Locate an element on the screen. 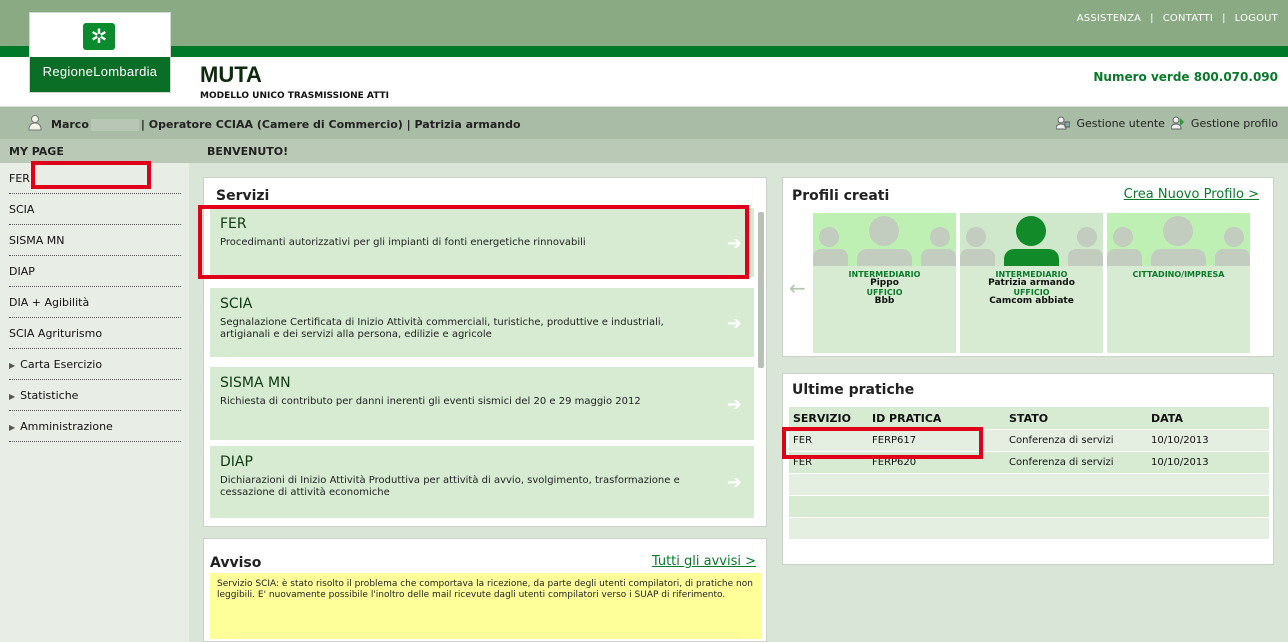  highlight-service-fer is located at coordinates (473, 242).